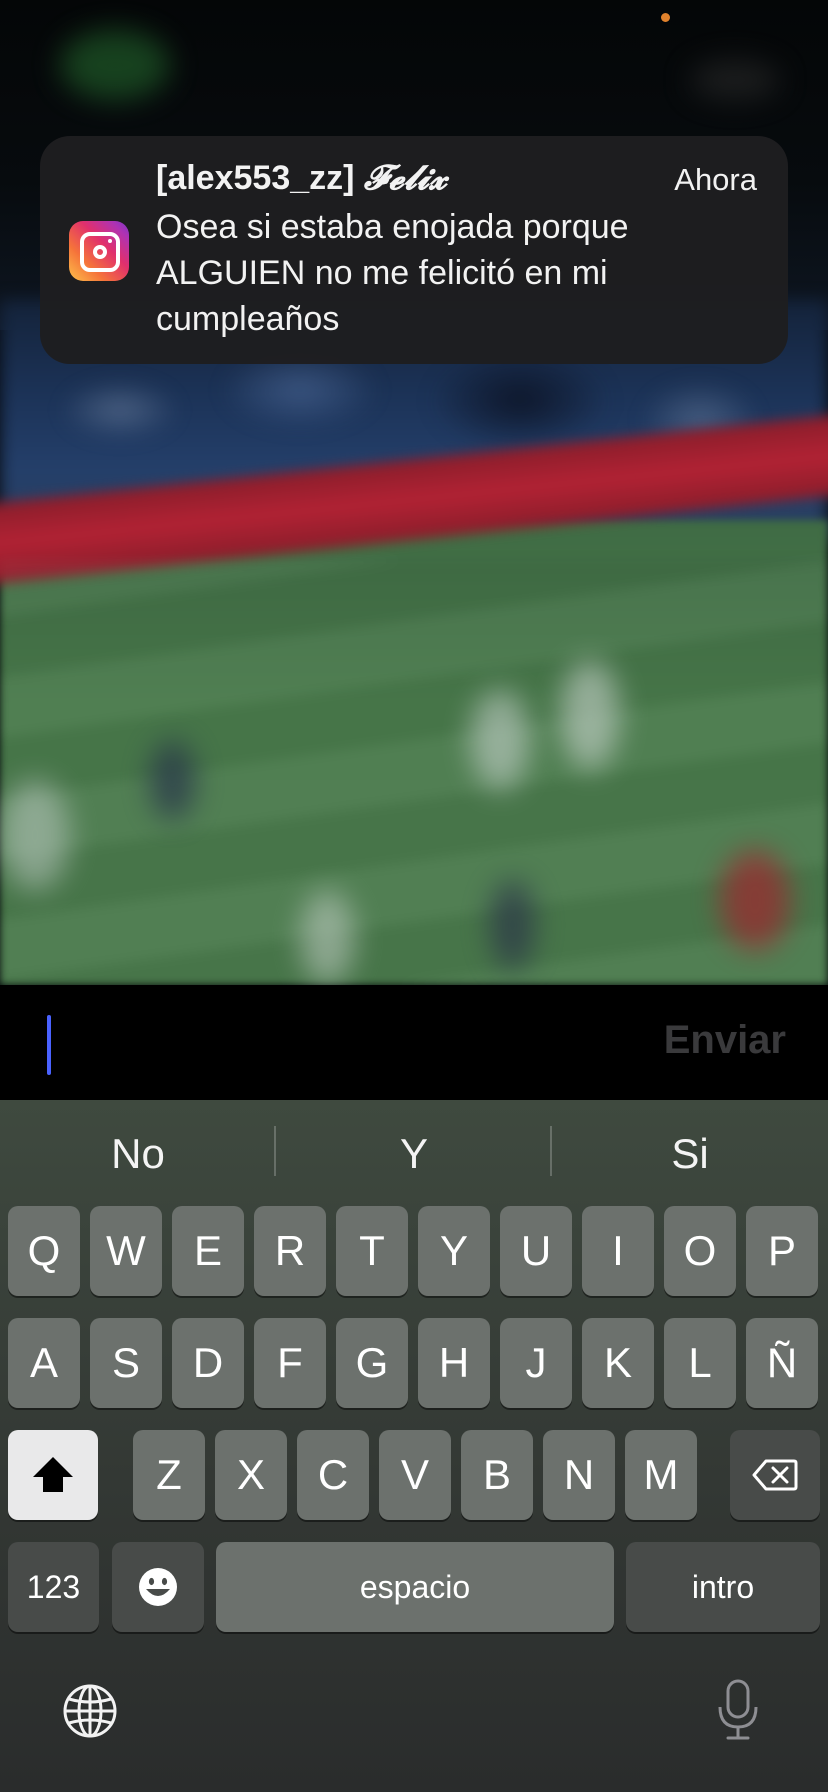 The height and width of the screenshot is (1792, 828). What do you see at coordinates (208, 1363) in the screenshot?
I see `key-d: D` at bounding box center [208, 1363].